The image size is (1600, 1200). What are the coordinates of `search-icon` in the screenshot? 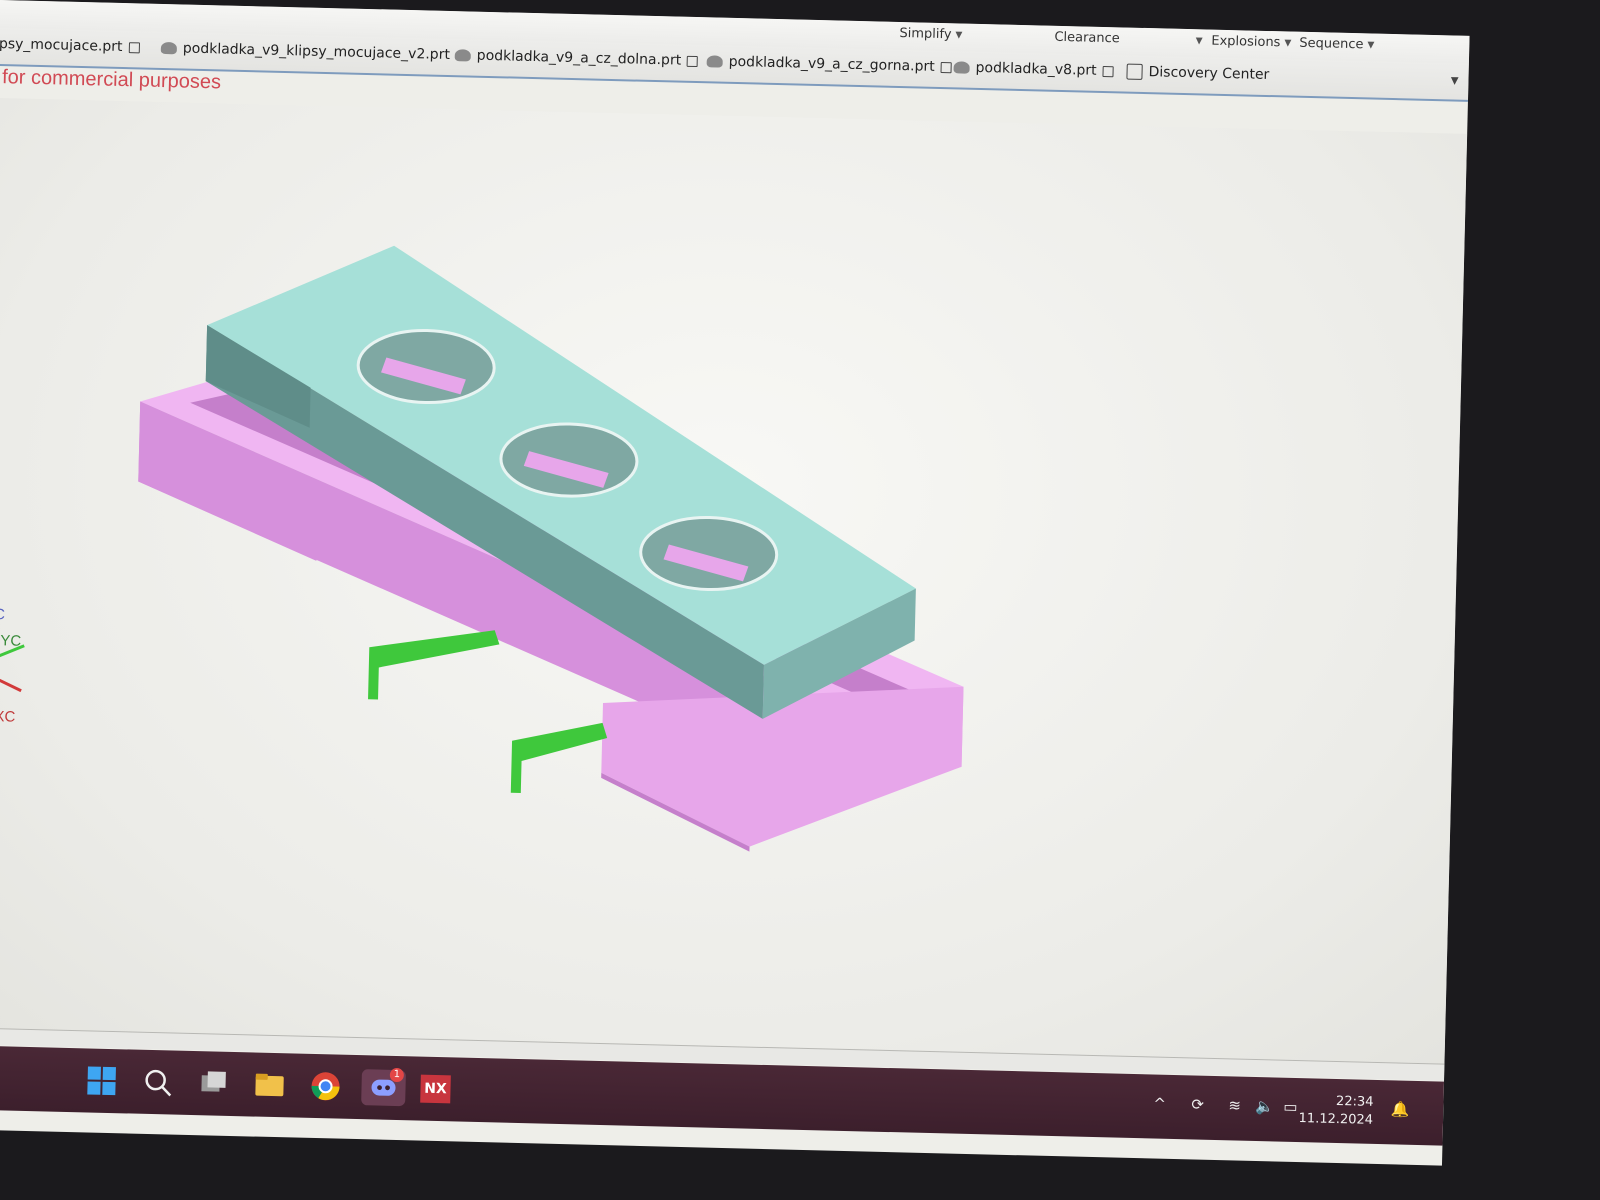 It's located at (158, 1083).